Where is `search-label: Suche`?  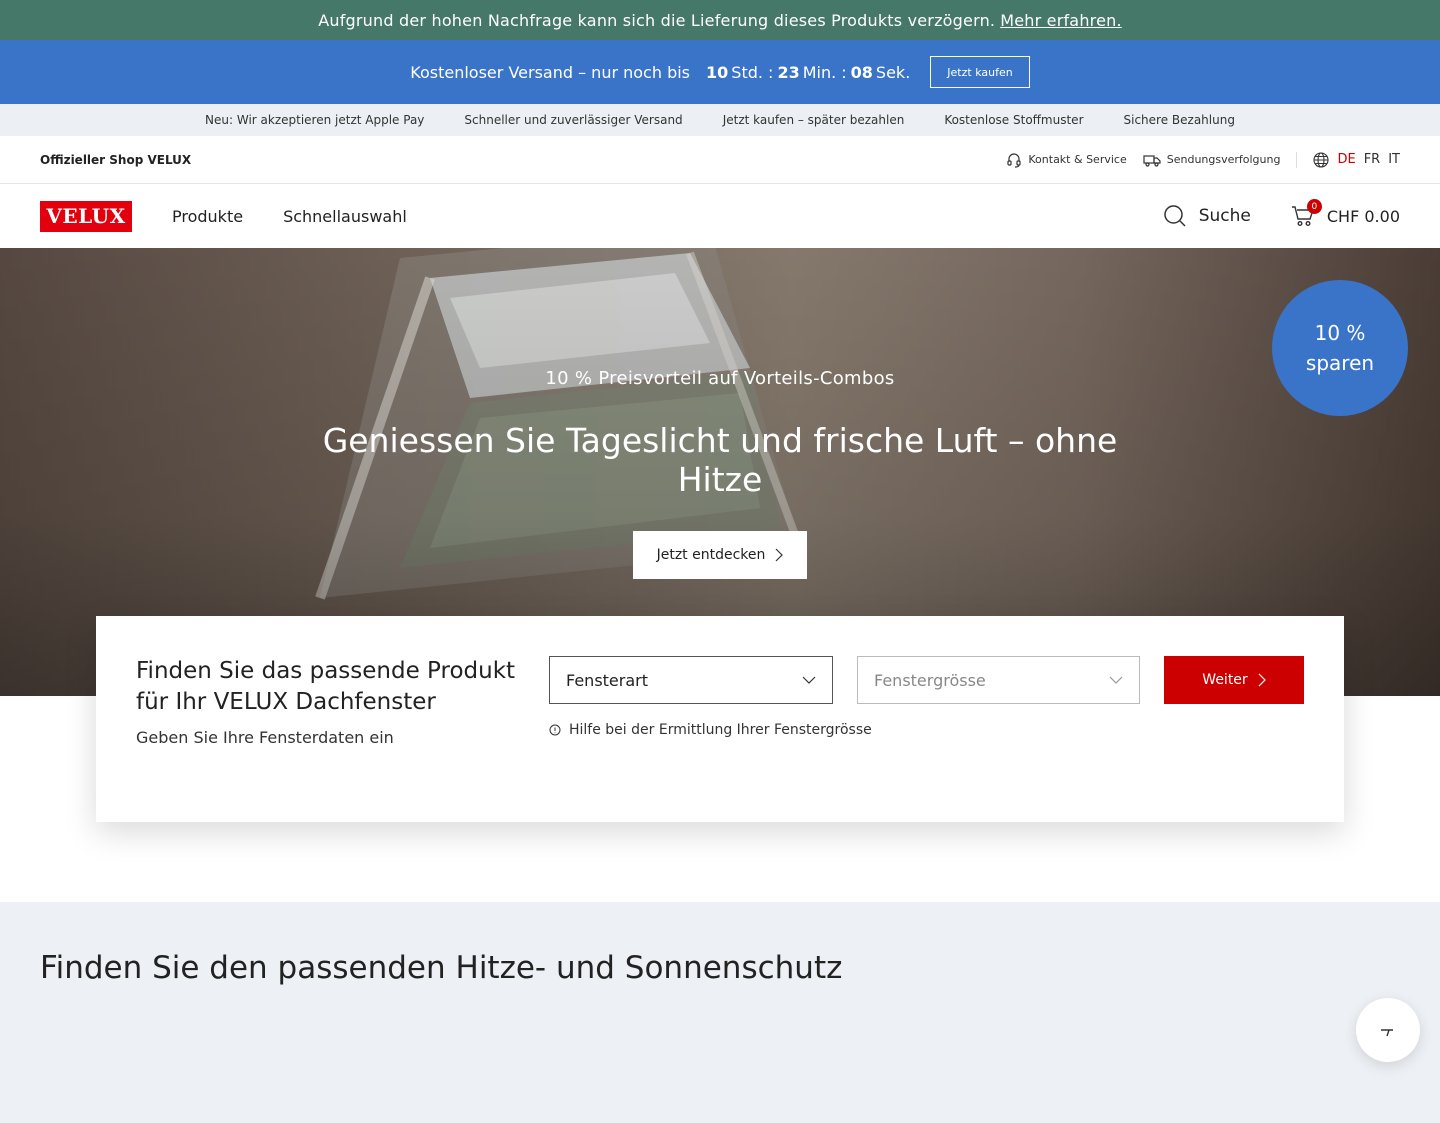 search-label: Suche is located at coordinates (1224, 216).